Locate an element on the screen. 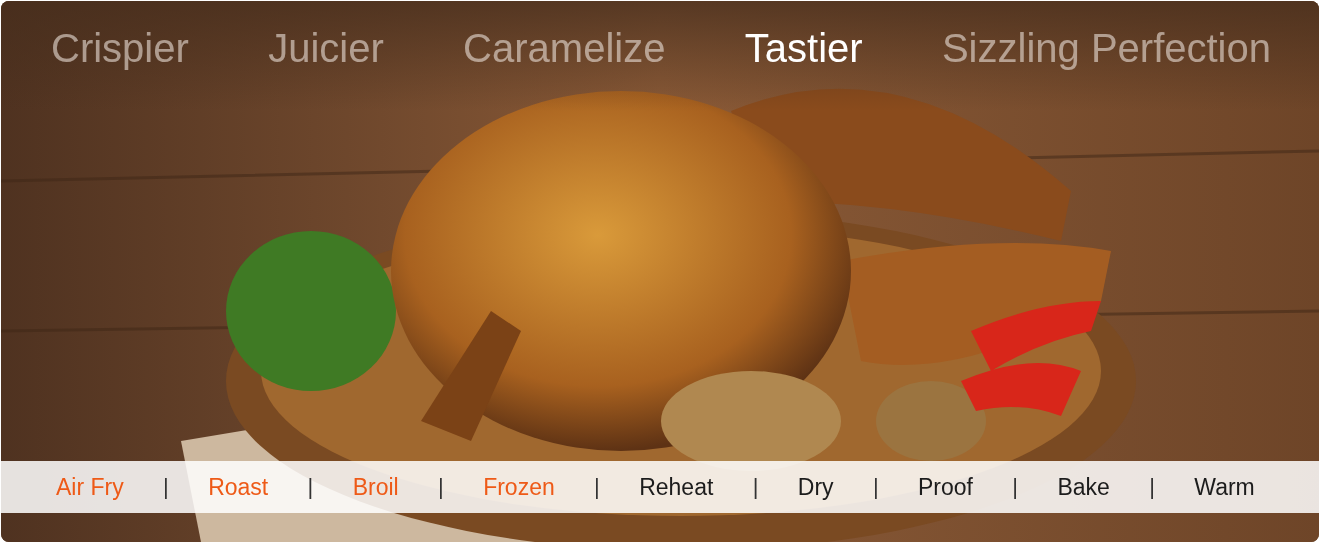  headline-tab: Crispier is located at coordinates (120, 48).